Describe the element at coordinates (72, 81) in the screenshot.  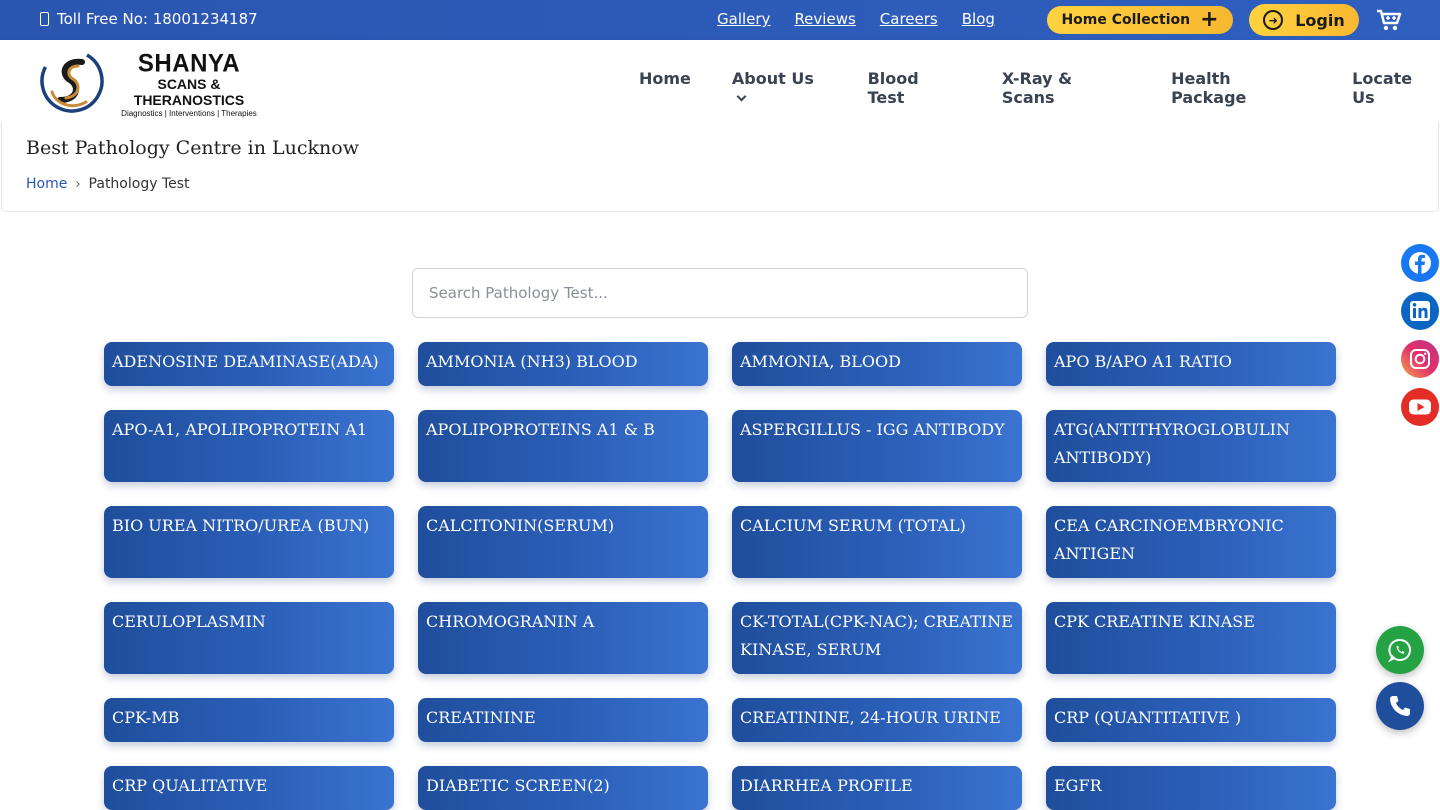
I see `shanya-logo-mark-icon` at that location.